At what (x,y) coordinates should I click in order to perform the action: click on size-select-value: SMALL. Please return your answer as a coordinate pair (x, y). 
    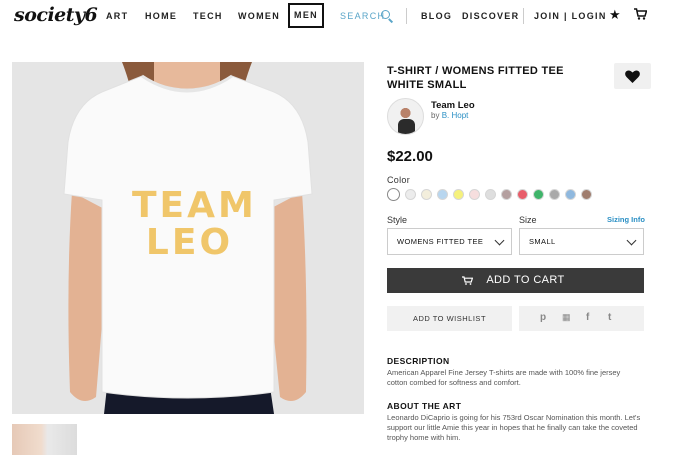
    Looking at the image, I should click on (542, 241).